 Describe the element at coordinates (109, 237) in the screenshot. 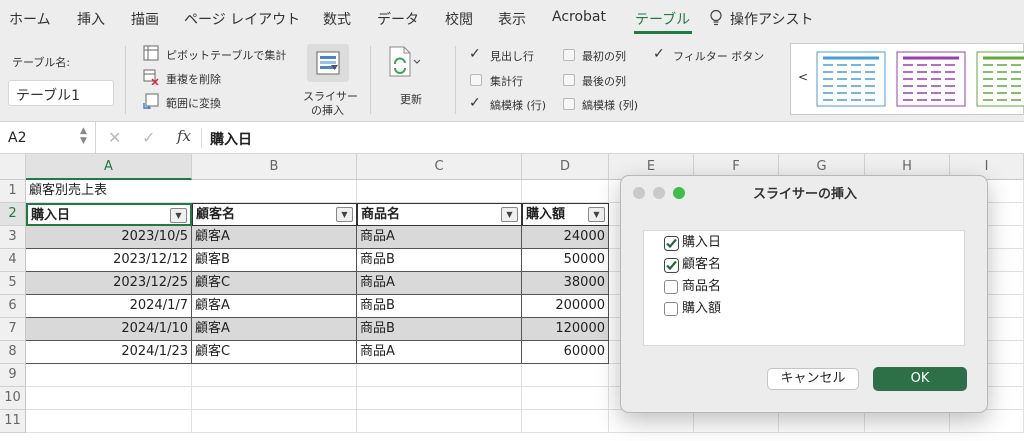

I see `table-cell: 2023/10/5` at that location.